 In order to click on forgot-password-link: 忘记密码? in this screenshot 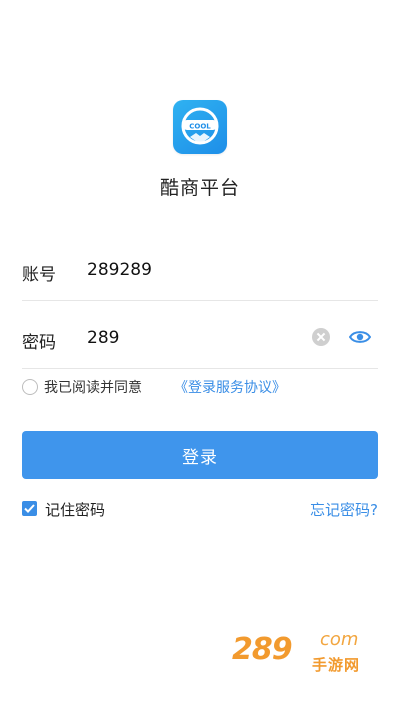, I will do `click(344, 509)`.